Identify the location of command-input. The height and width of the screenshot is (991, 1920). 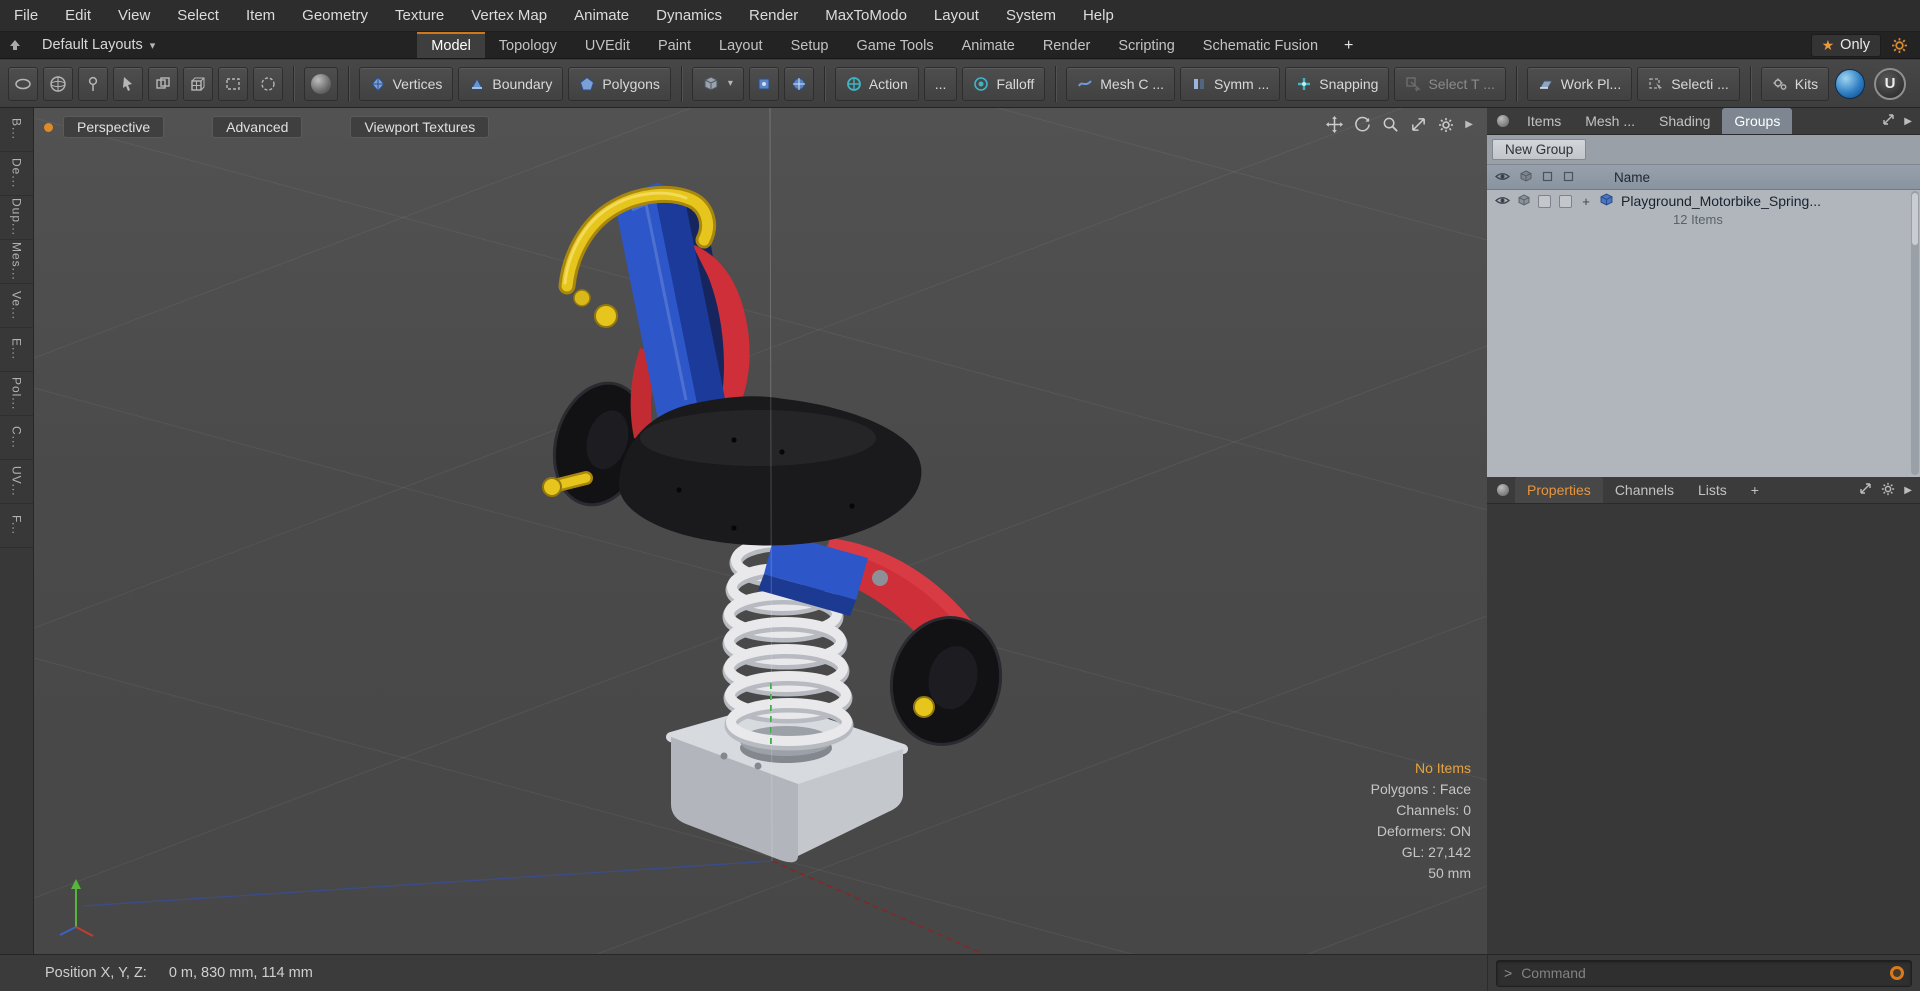
(1701, 973).